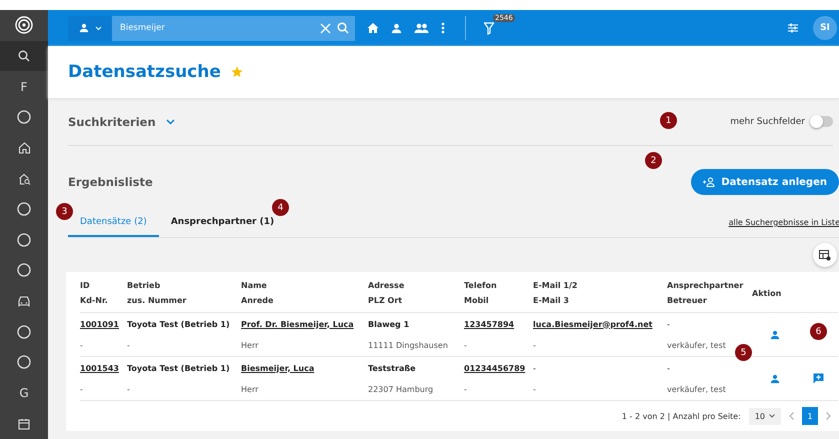 This screenshot has height=439, width=839. What do you see at coordinates (24, 301) in the screenshot?
I see `car-icon` at bounding box center [24, 301].